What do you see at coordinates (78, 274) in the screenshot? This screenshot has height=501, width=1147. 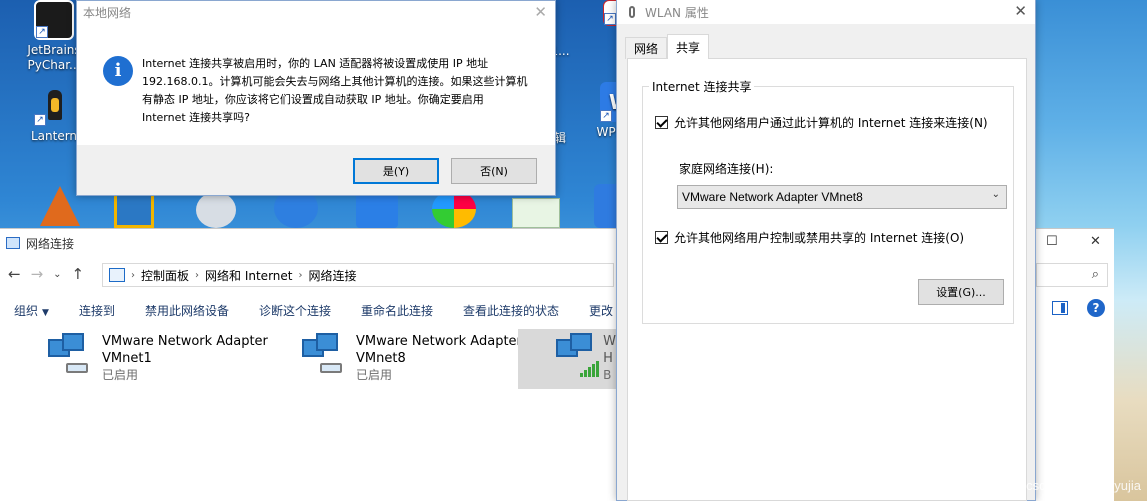 I see `up-arrow-icon: ↑` at bounding box center [78, 274].